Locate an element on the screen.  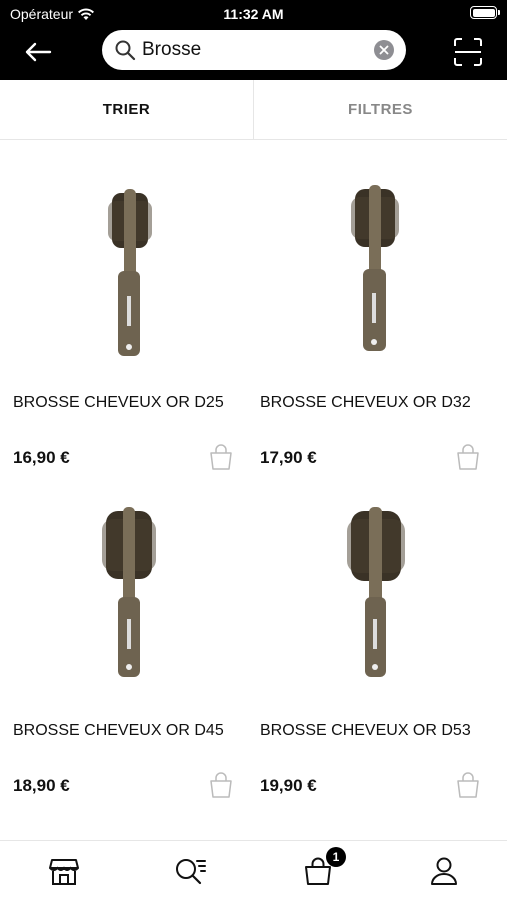
store-icon is located at coordinates (64, 872).